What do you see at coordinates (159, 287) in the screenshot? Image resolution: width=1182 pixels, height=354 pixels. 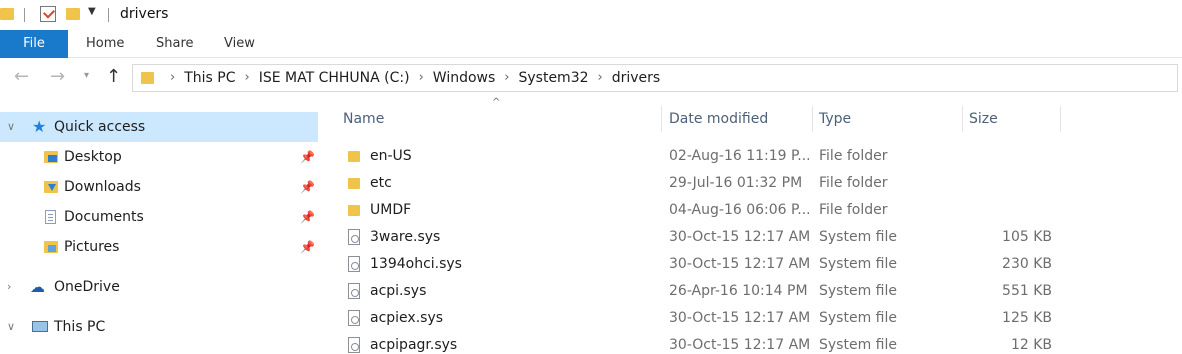 I see `sidebar-item-onedrive: › ☁ OneDrive` at bounding box center [159, 287].